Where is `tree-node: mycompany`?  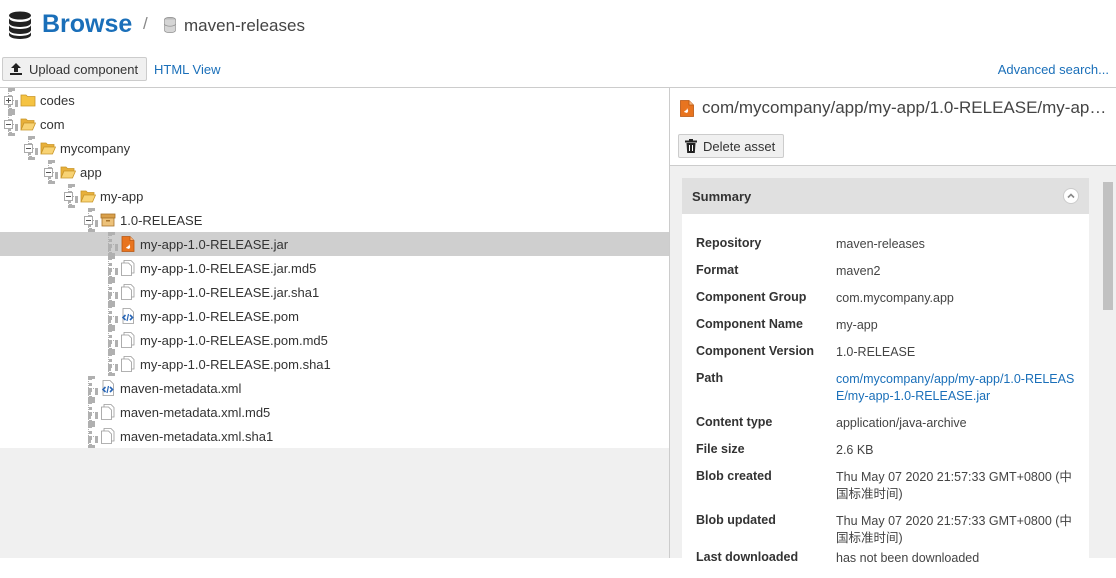
tree-node: mycompany is located at coordinates (334, 148).